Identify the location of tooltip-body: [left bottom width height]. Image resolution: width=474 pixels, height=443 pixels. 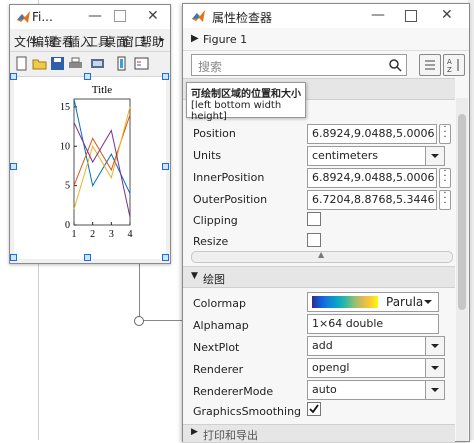
(236, 111).